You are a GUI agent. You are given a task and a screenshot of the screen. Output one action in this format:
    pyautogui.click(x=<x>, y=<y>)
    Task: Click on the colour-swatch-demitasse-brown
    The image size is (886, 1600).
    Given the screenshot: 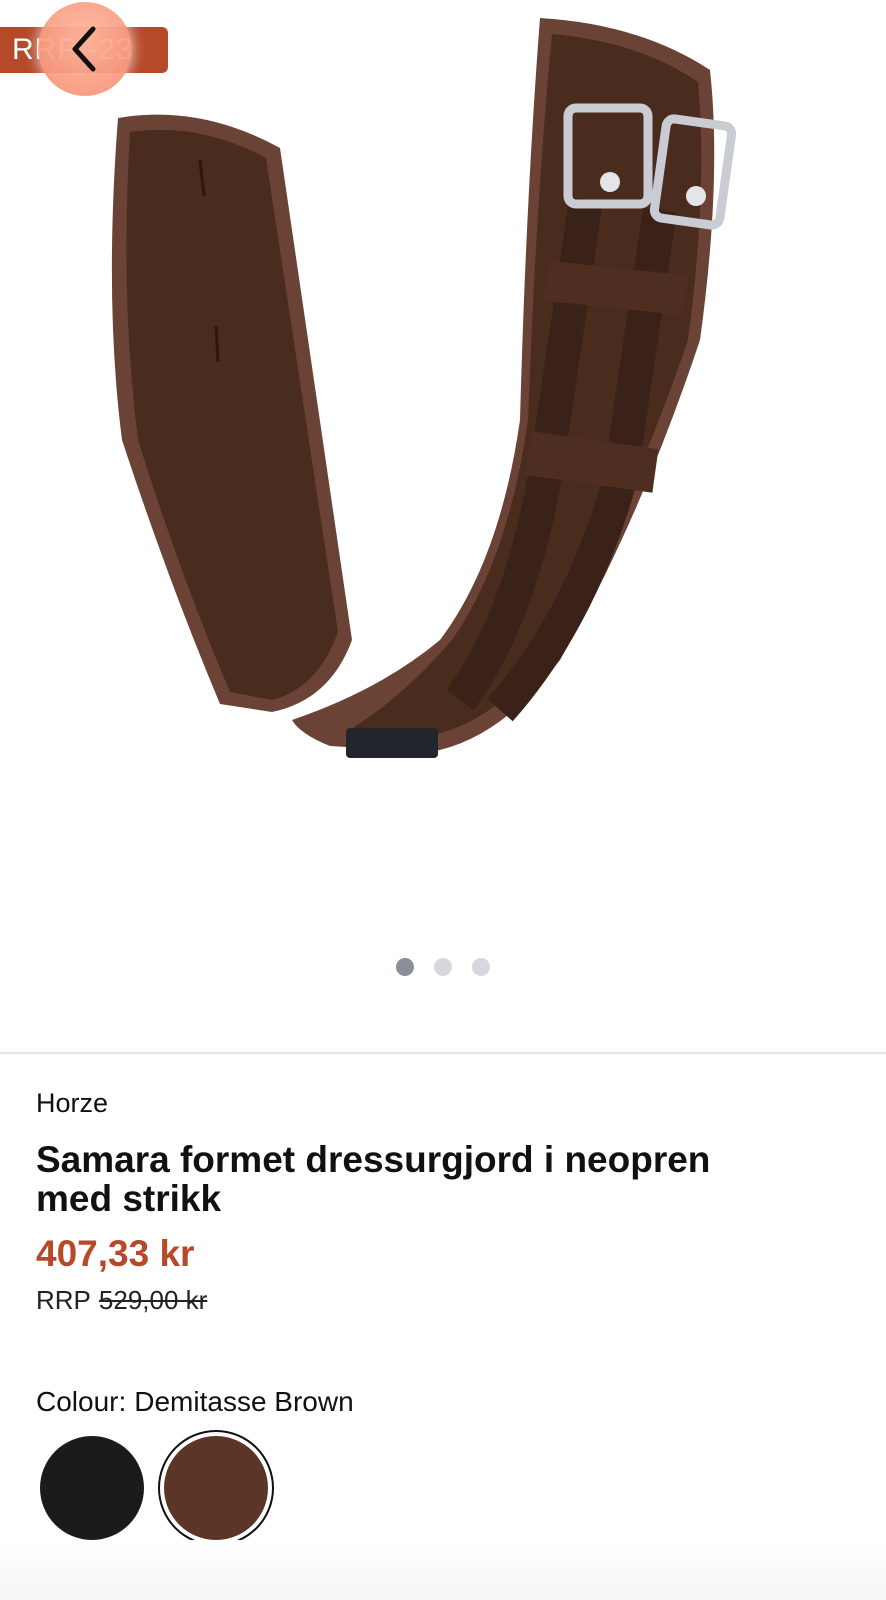 What is the action you would take?
    pyautogui.click(x=216, y=1488)
    